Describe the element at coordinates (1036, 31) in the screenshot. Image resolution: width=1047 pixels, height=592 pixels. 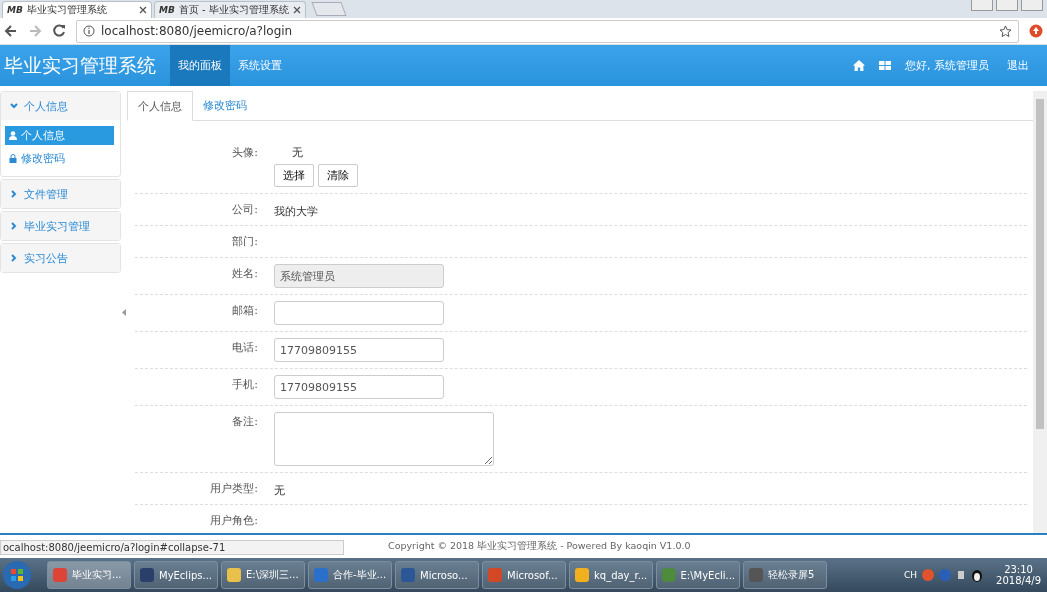
I see `extension-icon` at that location.